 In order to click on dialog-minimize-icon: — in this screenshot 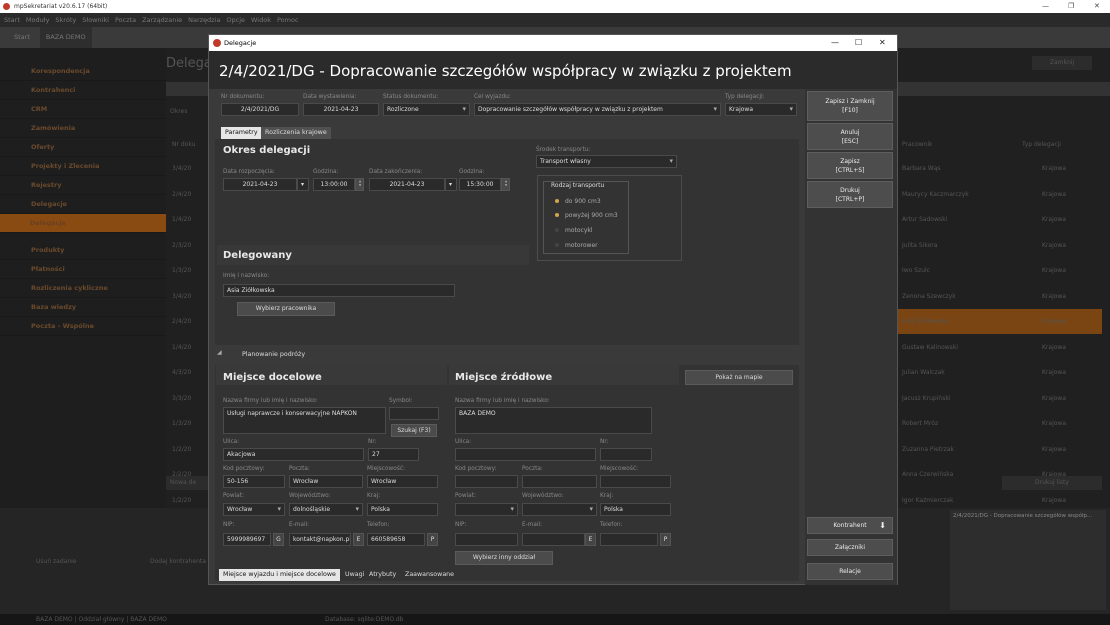, I will do `click(835, 43)`.